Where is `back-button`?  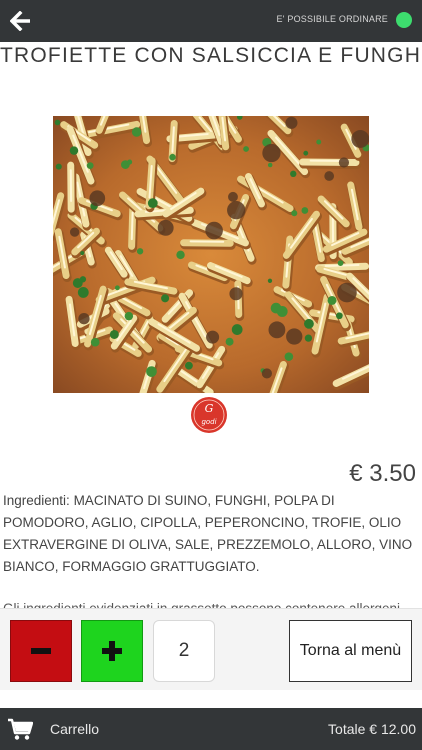 back-button is located at coordinates (21, 21).